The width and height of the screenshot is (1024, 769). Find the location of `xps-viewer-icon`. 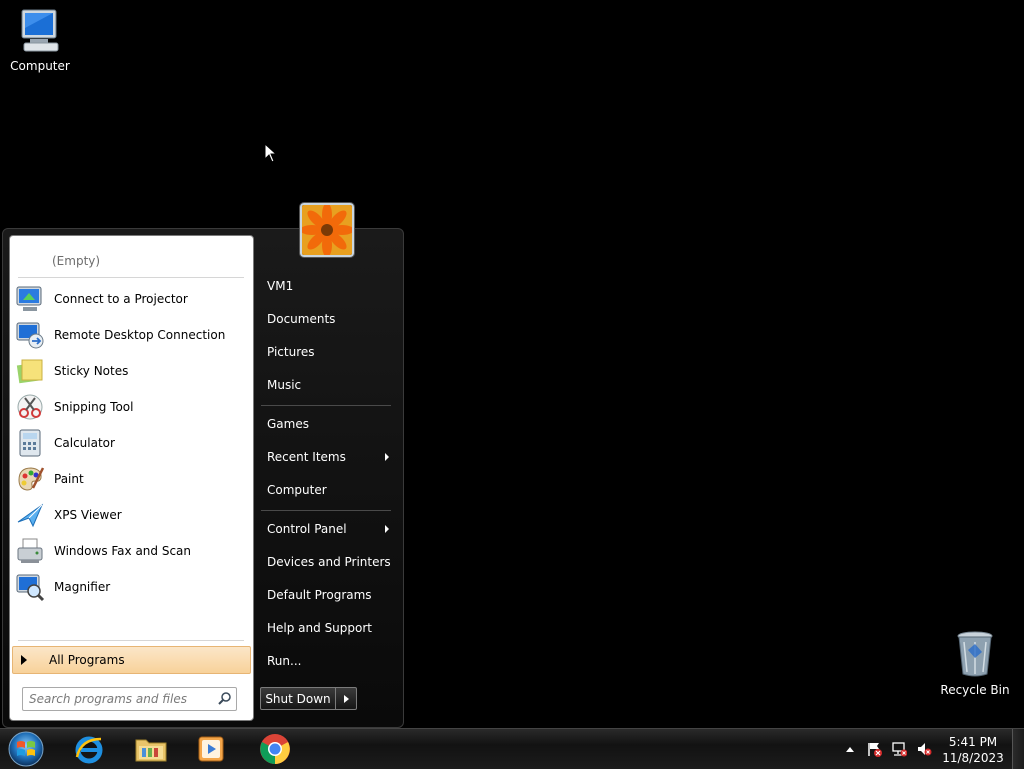

xps-viewer-icon is located at coordinates (30, 515).